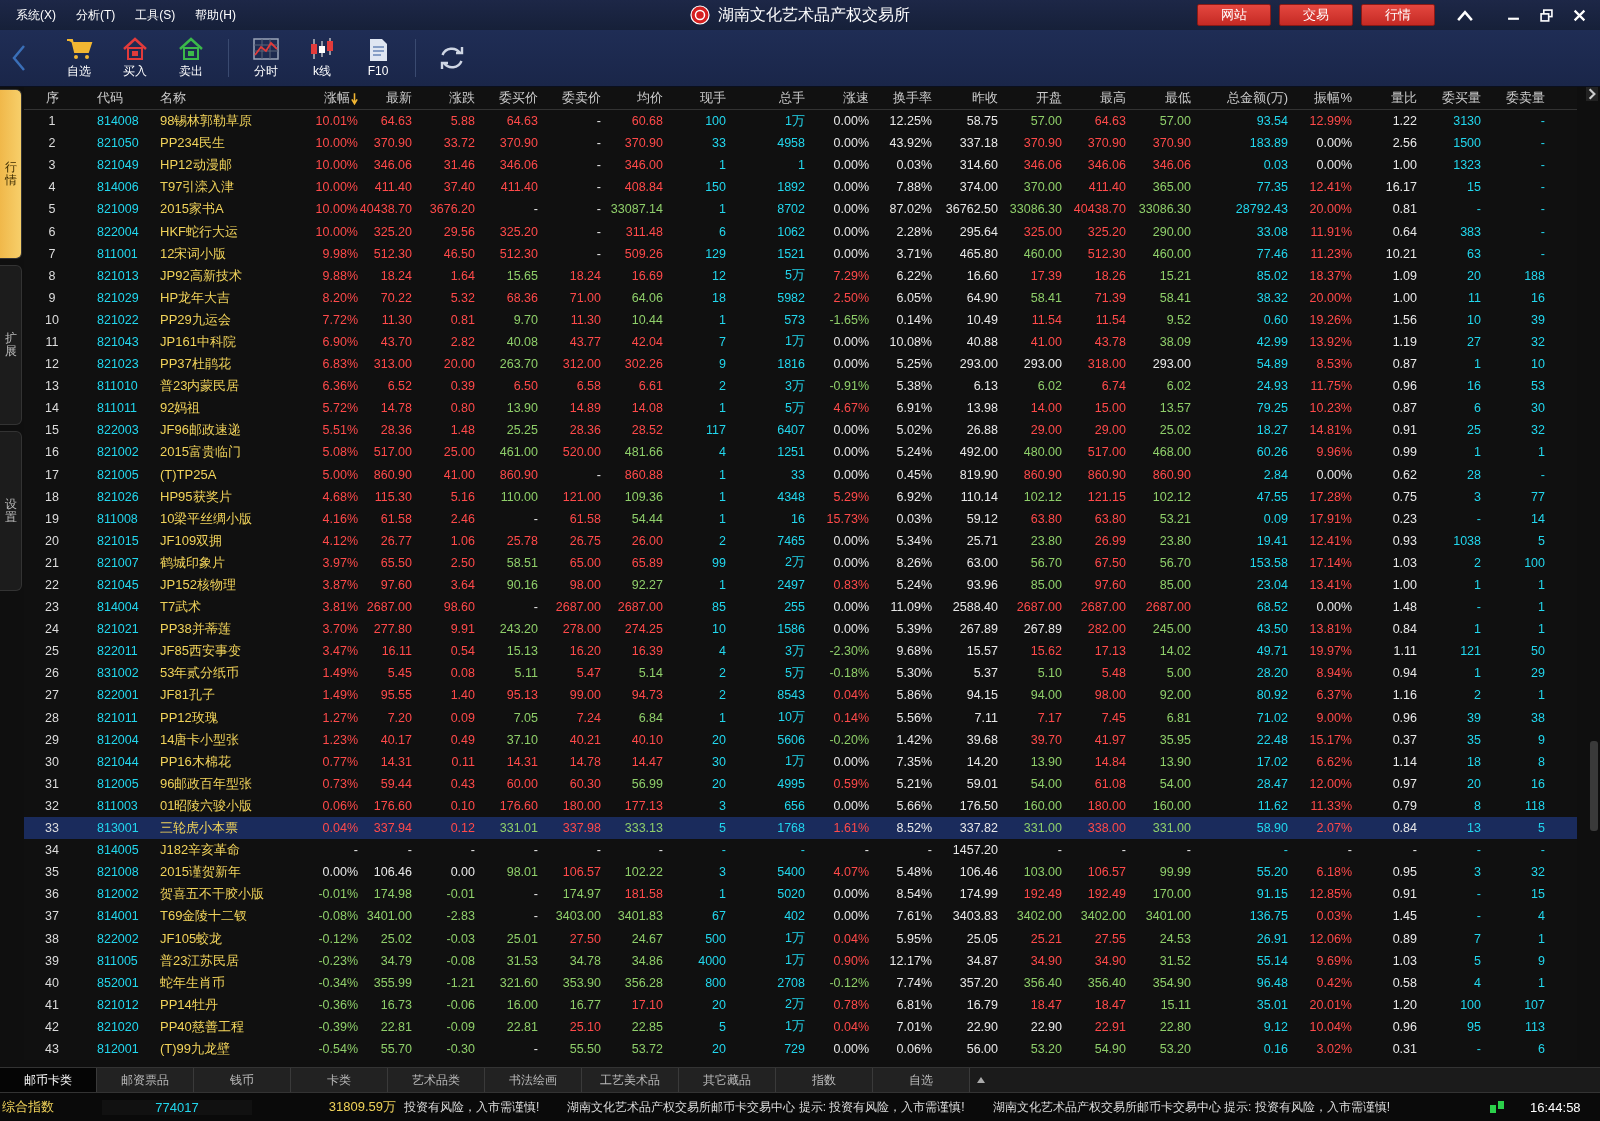 Image resolution: width=1600 pixels, height=1121 pixels. Describe the element at coordinates (765, 98) in the screenshot. I see `column-header: 总手` at that location.